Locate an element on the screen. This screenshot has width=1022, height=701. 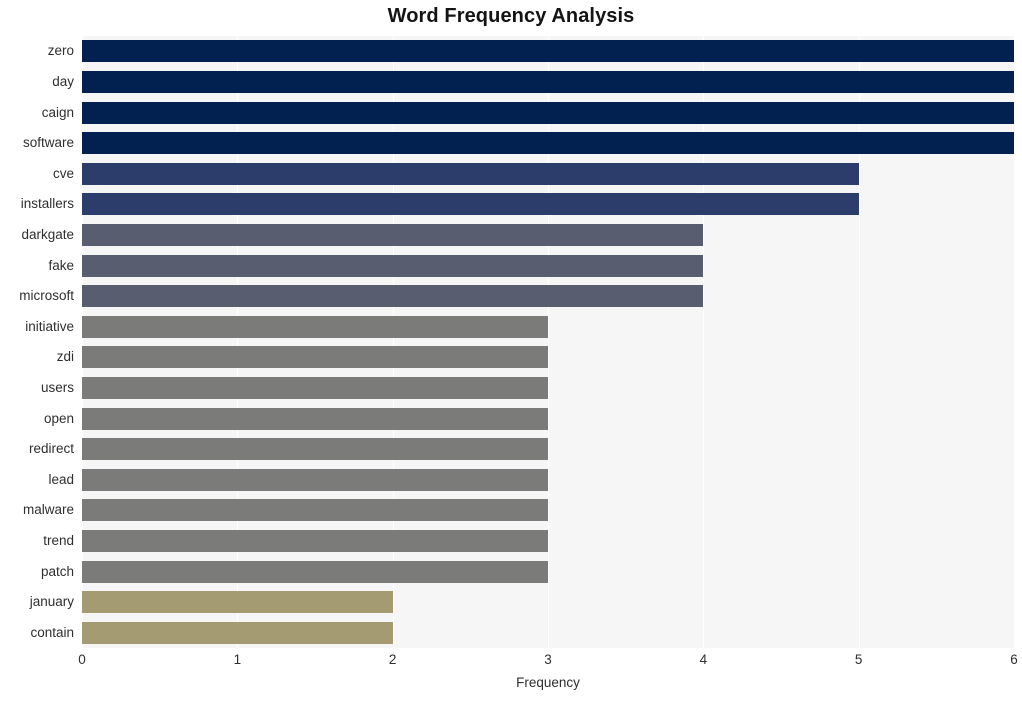
x-axis-tick-label: 4 is located at coordinates (703, 659).